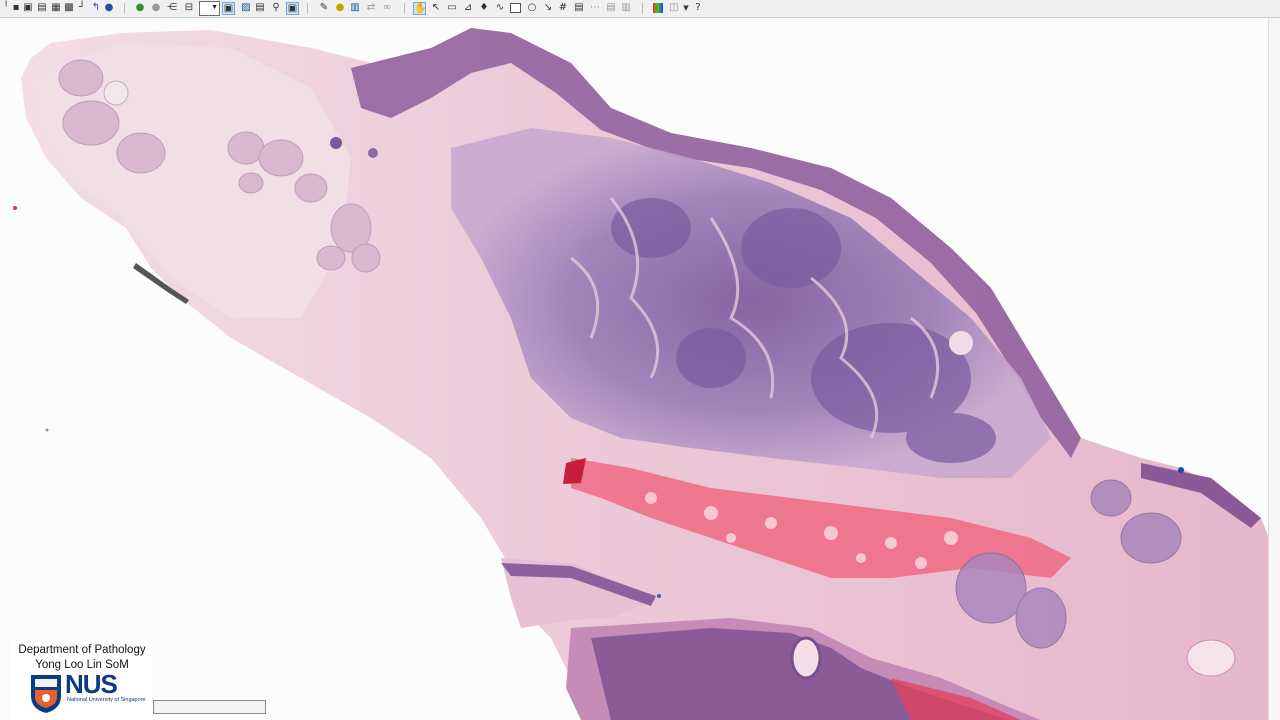  I want to click on compare-icon: ▥, so click(355, 8).